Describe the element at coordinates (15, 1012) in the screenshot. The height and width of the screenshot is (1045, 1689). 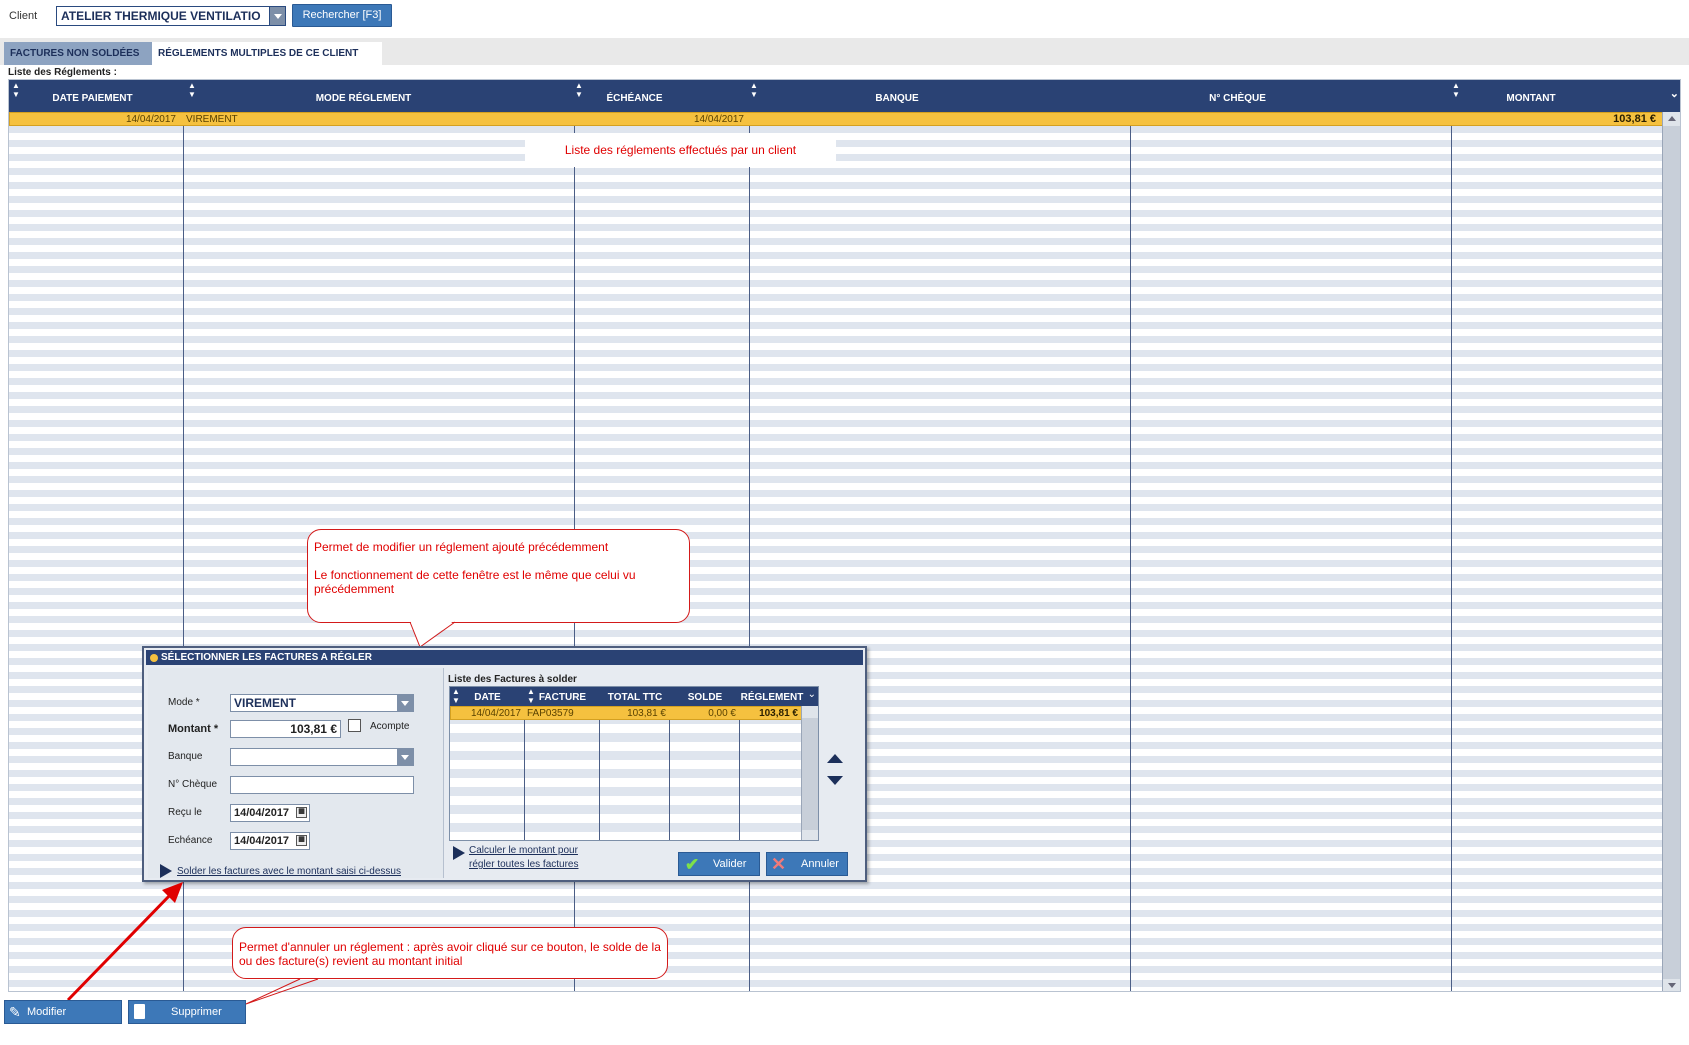
I see `pencil-icon: ✎` at that location.